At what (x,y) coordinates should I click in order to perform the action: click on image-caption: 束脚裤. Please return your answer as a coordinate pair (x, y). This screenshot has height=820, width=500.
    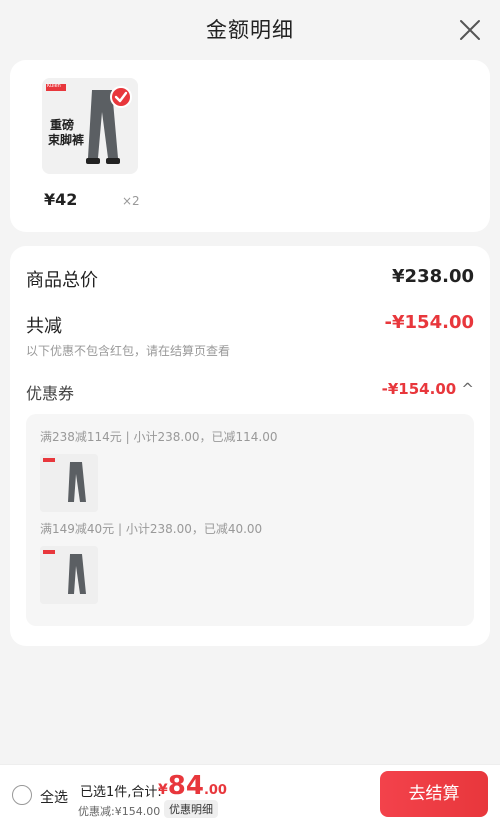
    Looking at the image, I should click on (66, 140).